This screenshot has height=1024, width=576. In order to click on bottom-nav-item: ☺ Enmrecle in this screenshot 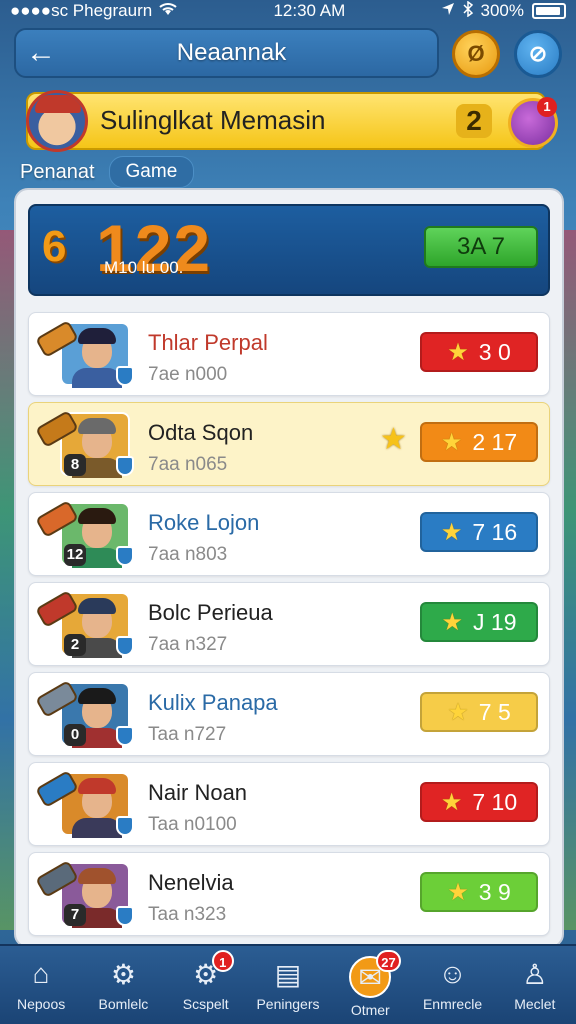, I will do `click(453, 984)`.